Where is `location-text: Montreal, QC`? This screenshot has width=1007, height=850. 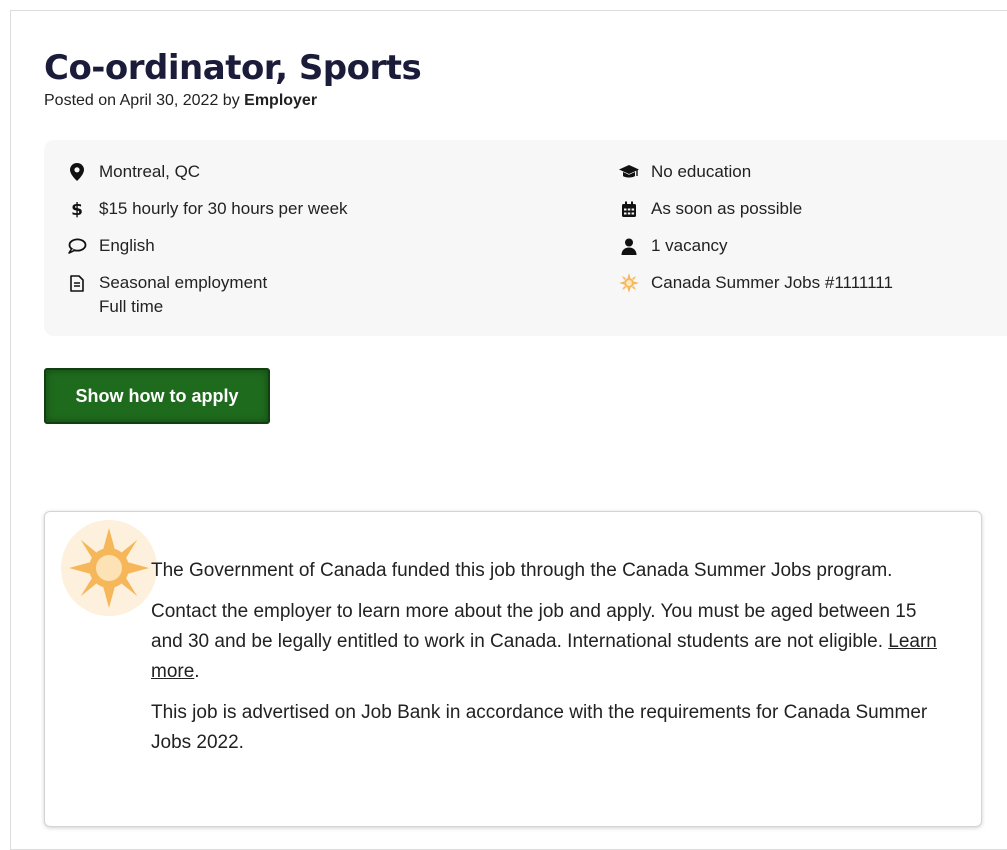 location-text: Montreal, QC is located at coordinates (150, 171).